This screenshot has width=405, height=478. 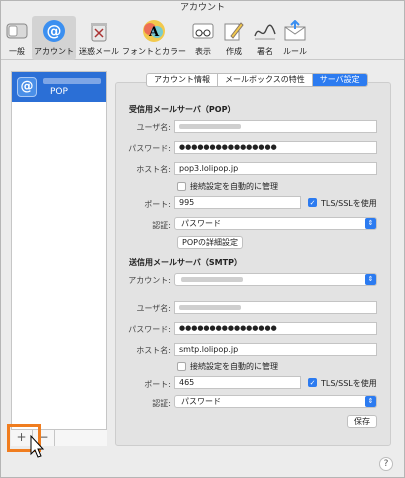 What do you see at coordinates (349, 203) in the screenshot?
I see `incoming-tls-label: TLS/SSLを使用` at bounding box center [349, 203].